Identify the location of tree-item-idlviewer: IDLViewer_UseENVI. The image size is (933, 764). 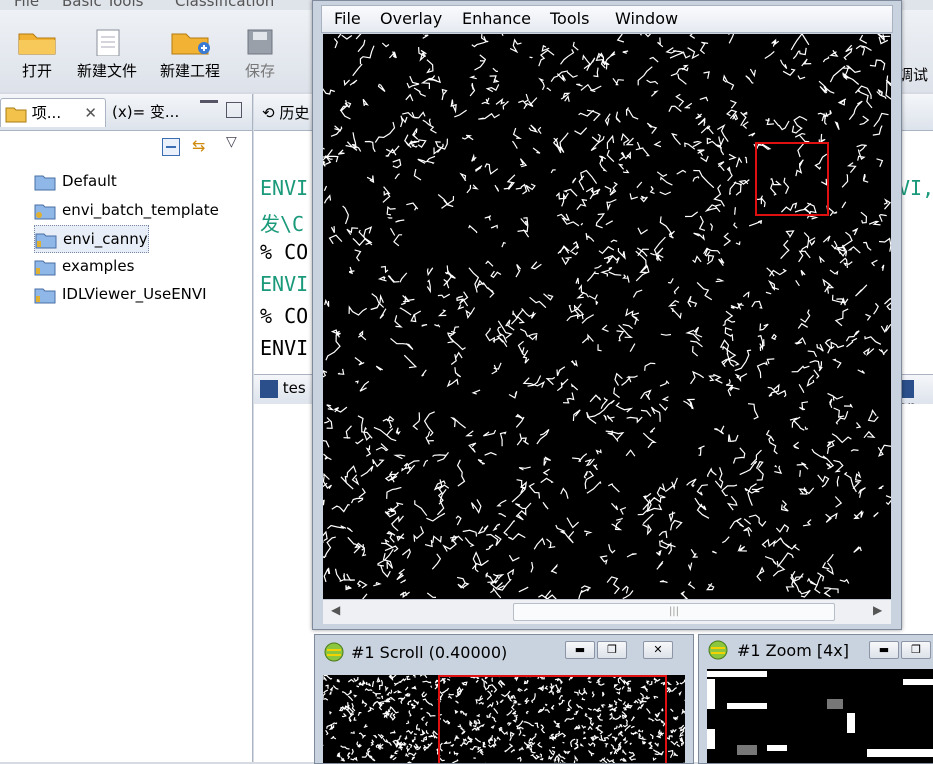
(120, 294).